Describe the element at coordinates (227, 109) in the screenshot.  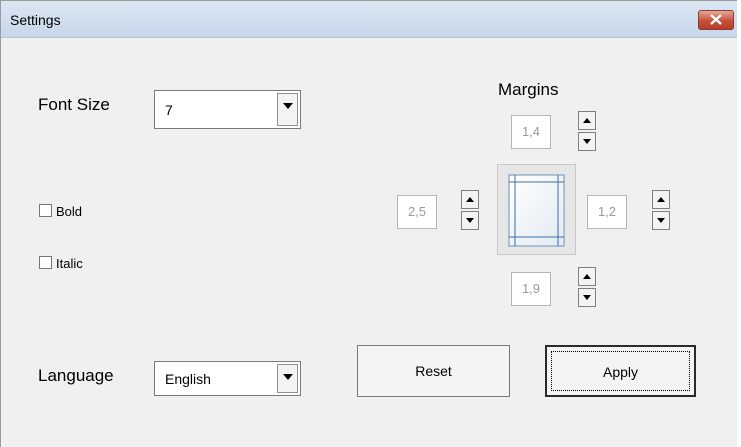
I see `font-size-select: 7` at that location.